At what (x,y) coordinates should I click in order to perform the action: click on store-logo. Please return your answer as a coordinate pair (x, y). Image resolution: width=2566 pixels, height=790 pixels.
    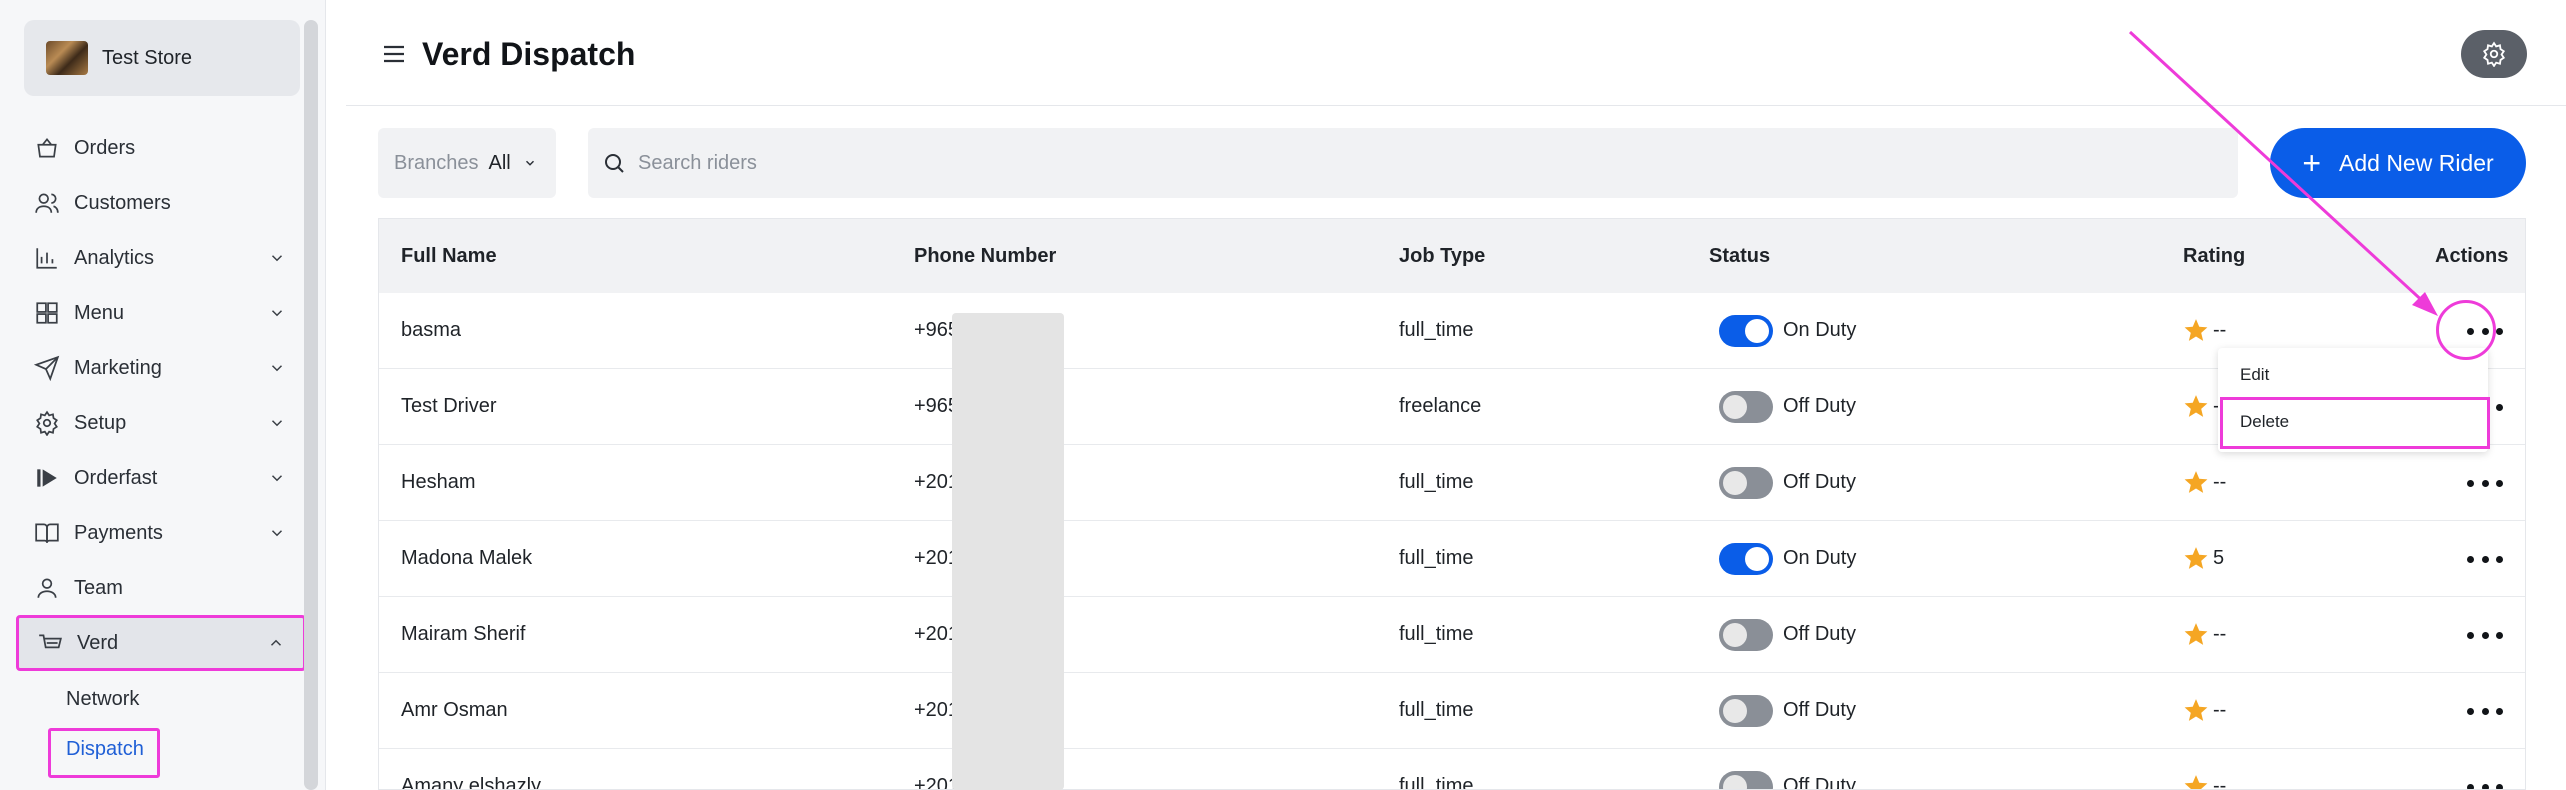
    Looking at the image, I should click on (67, 58).